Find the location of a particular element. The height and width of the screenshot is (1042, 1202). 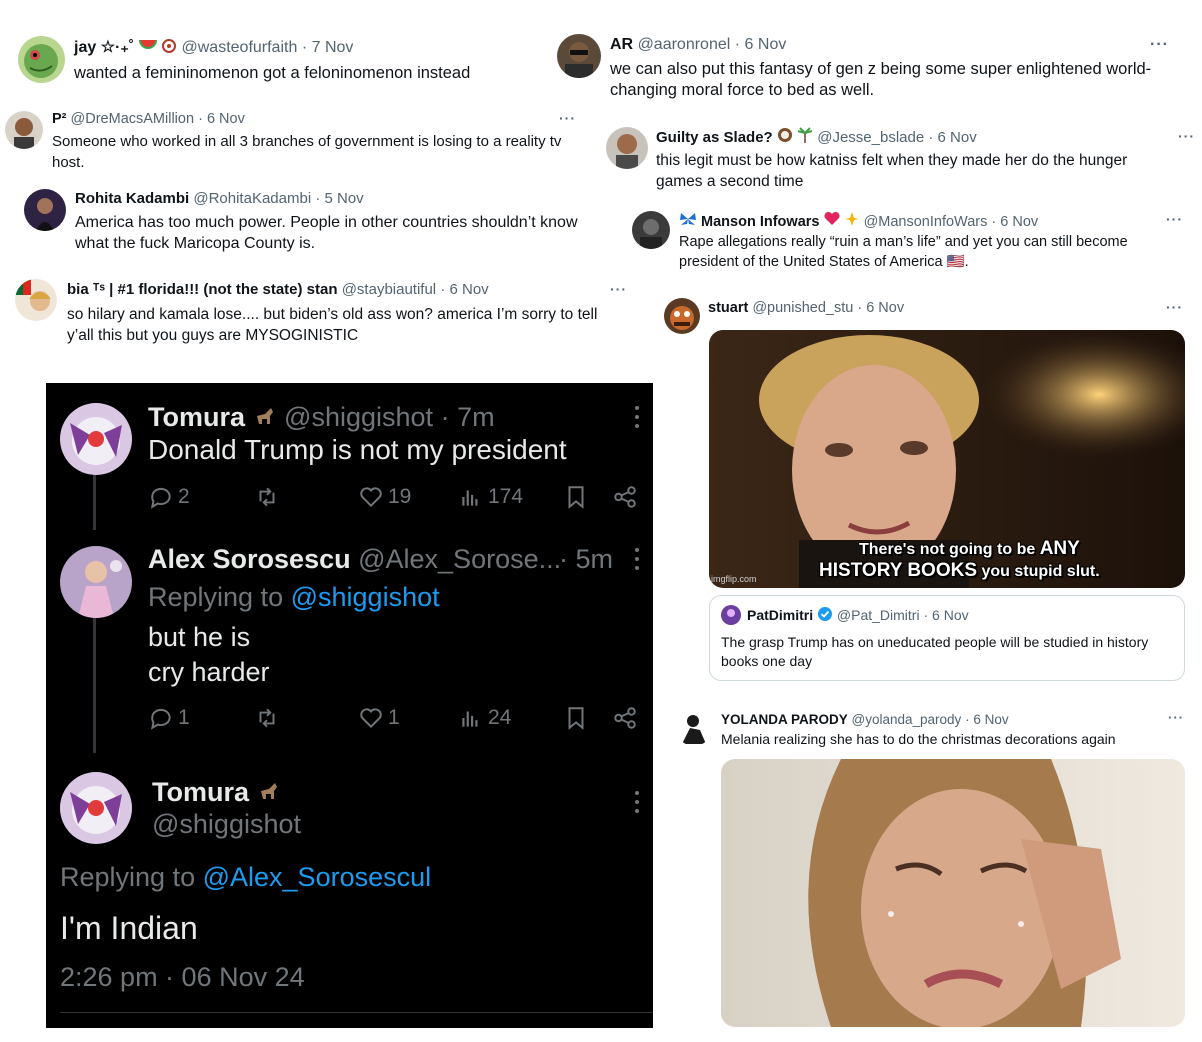

author-name: jay ☆·₊˚ is located at coordinates (104, 47).